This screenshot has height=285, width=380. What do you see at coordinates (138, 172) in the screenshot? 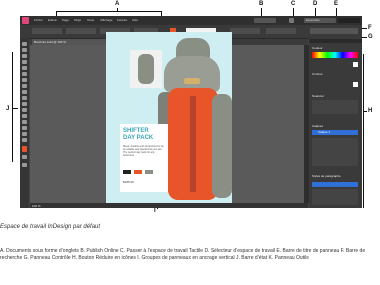
I see `swatch-orange` at bounding box center [138, 172].